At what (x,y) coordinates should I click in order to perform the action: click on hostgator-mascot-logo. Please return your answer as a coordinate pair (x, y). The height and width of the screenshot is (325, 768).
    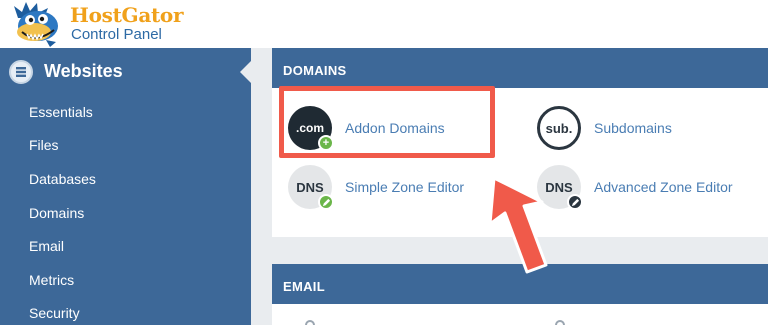
    Looking at the image, I should click on (38, 24).